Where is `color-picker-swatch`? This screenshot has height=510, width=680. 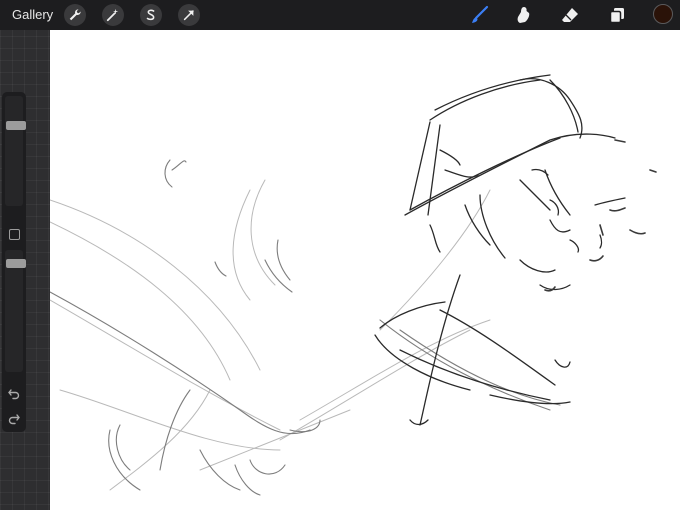 color-picker-swatch is located at coordinates (663, 14).